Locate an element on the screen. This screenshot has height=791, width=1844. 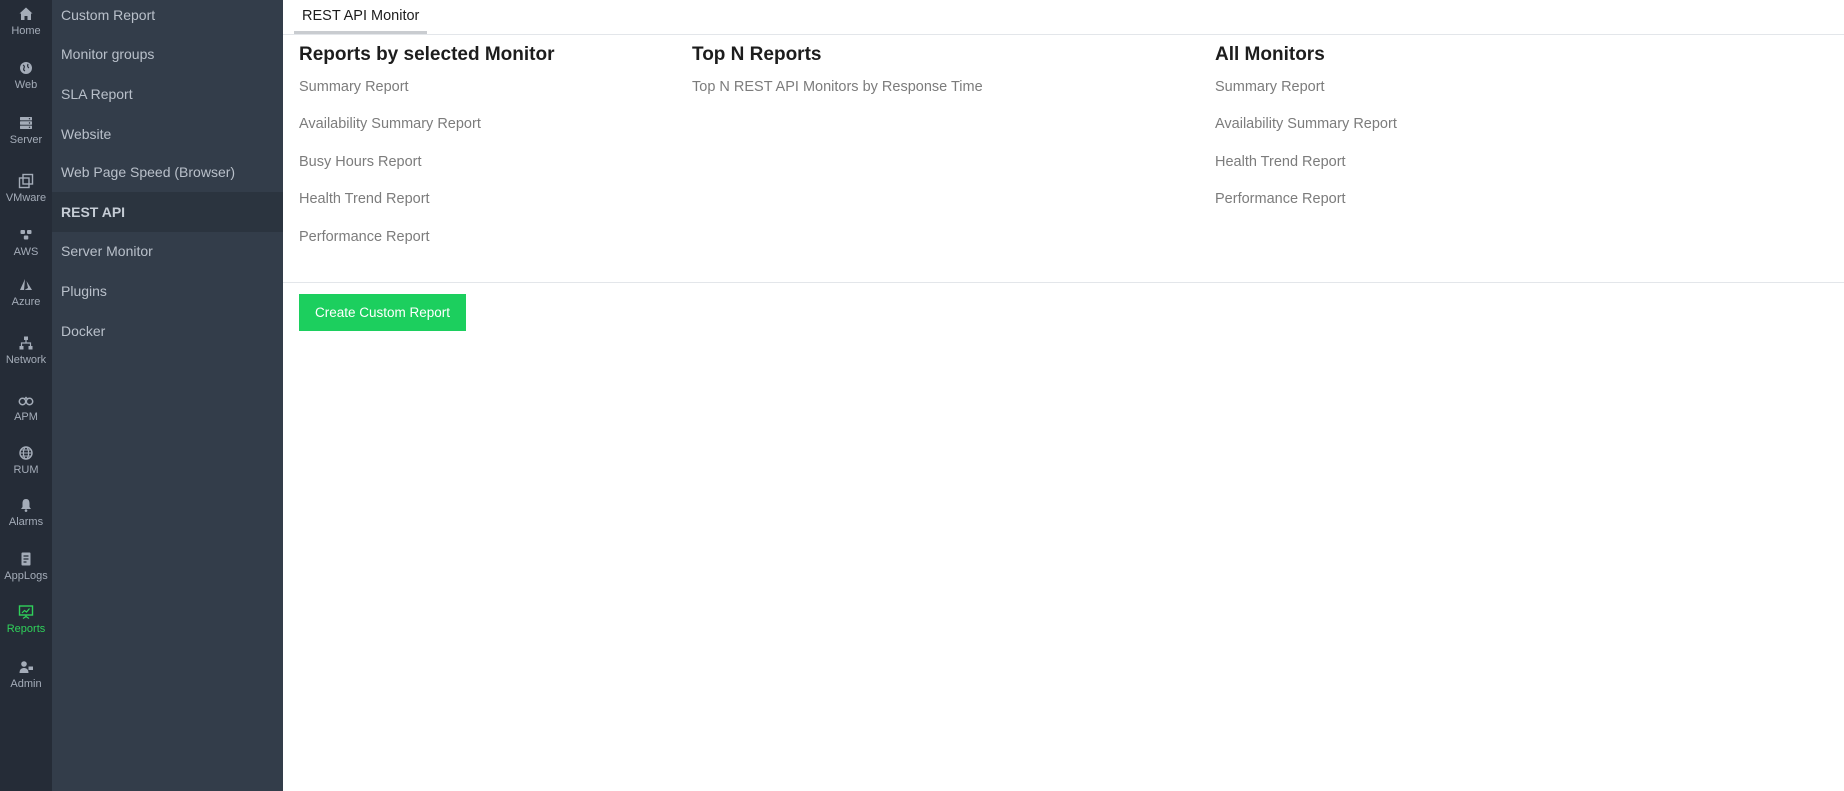
report-link-summary: Summary Report is located at coordinates (354, 87).